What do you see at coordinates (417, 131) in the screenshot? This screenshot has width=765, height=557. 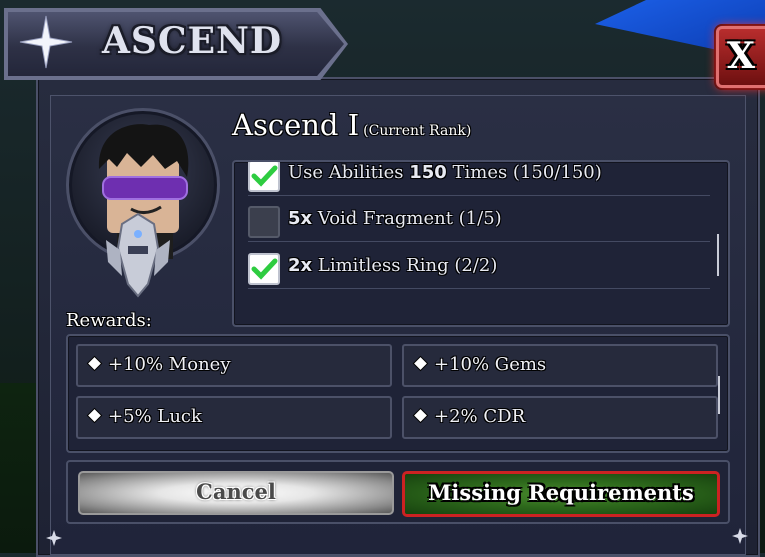 I see `rank-subtitle: (Current Rank)` at bounding box center [417, 131].